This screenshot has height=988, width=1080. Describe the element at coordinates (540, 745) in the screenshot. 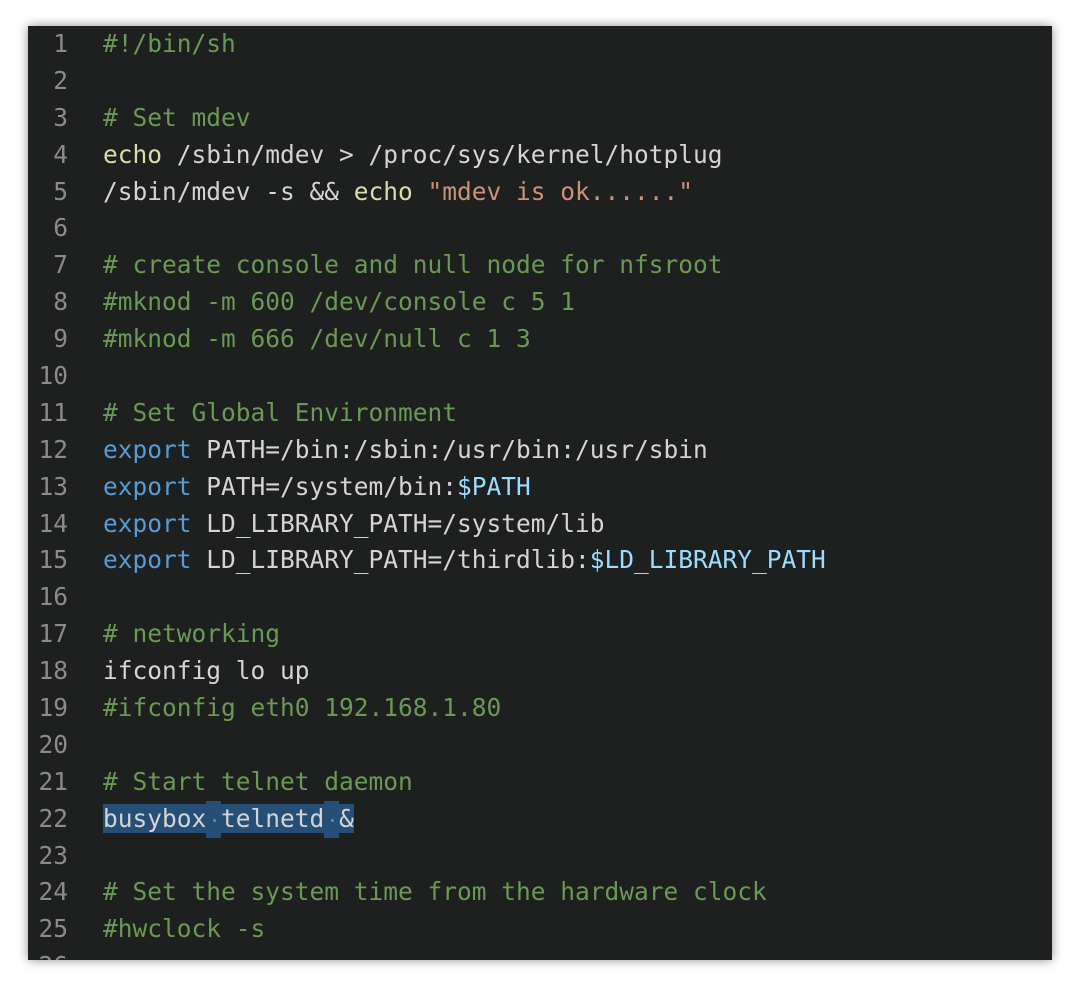

I see `code-line: 20` at that location.